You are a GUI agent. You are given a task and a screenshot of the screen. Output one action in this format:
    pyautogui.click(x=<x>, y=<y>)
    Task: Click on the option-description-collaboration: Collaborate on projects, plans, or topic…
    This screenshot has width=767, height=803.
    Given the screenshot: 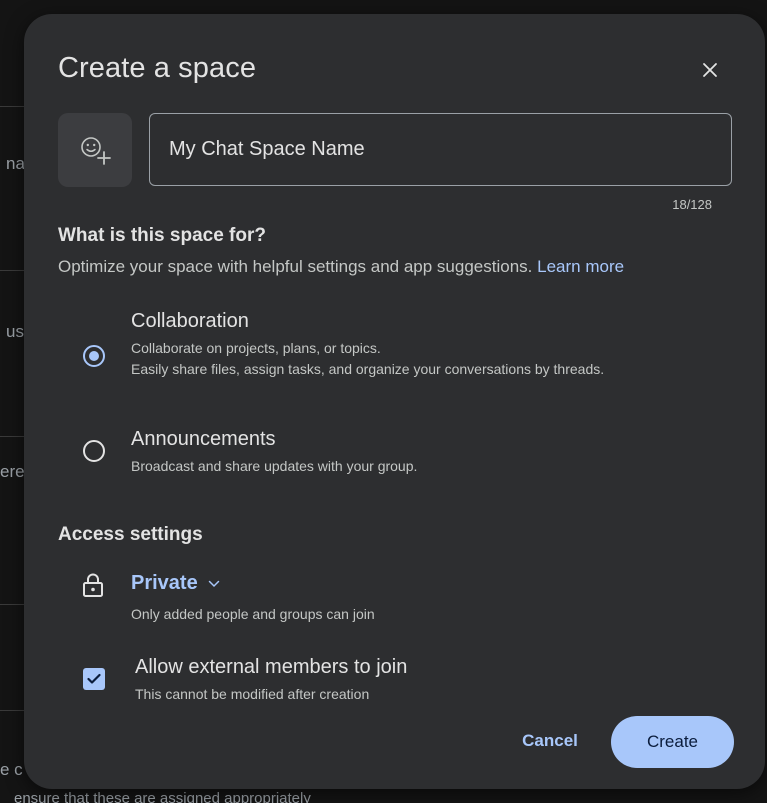 What is the action you would take?
    pyautogui.click(x=401, y=359)
    